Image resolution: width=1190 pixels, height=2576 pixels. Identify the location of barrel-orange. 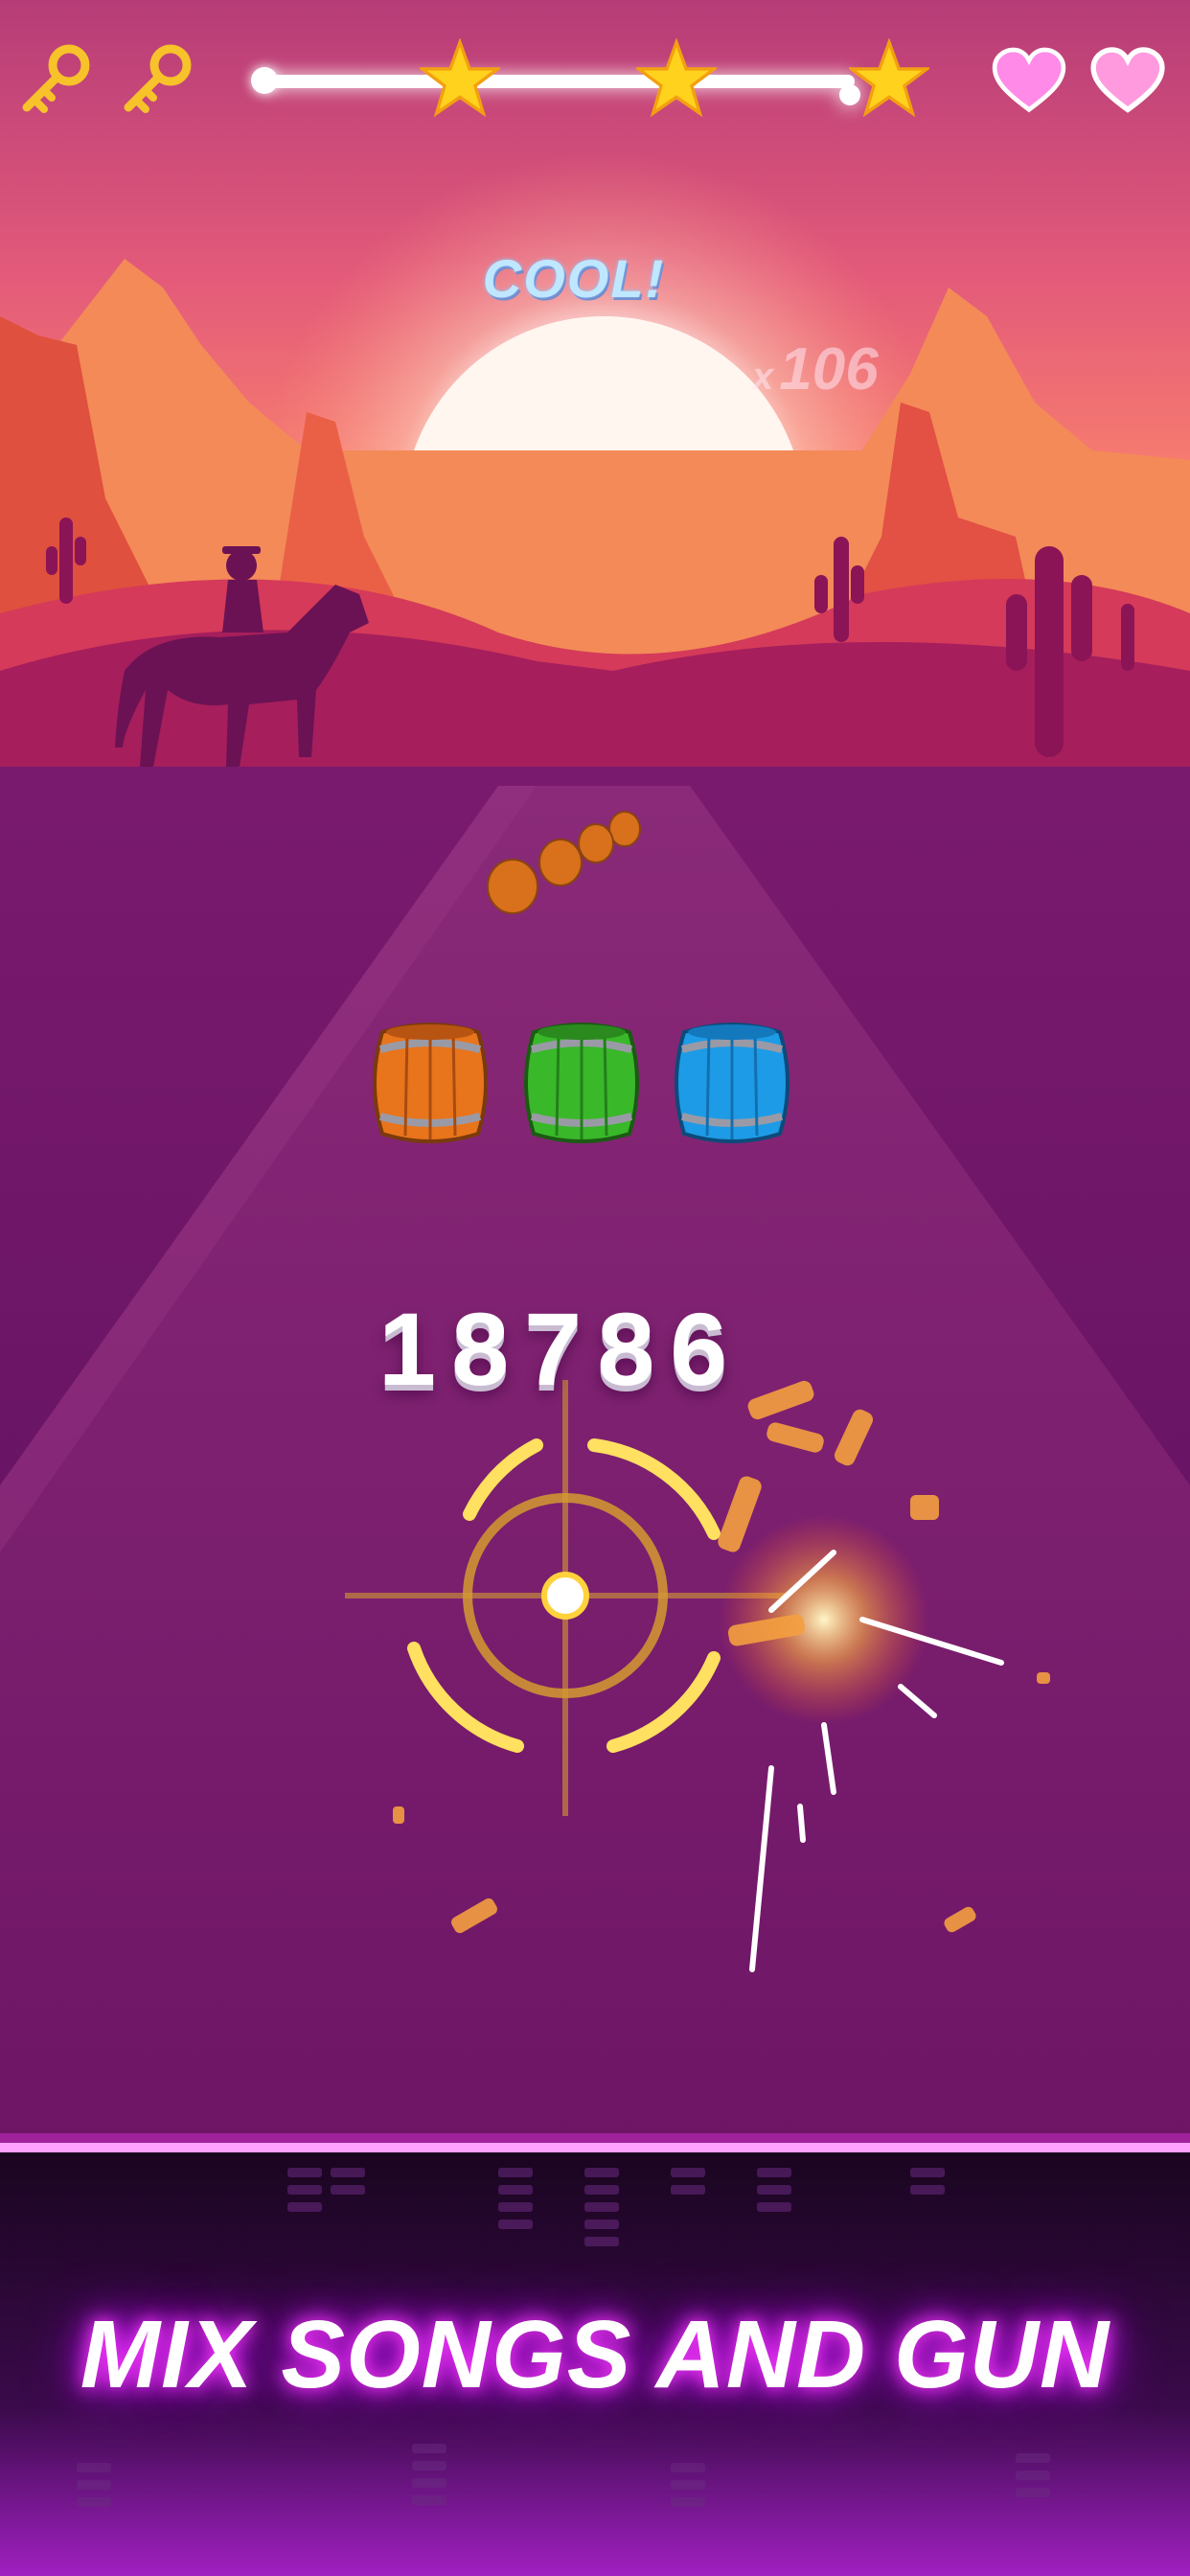
(430, 1083).